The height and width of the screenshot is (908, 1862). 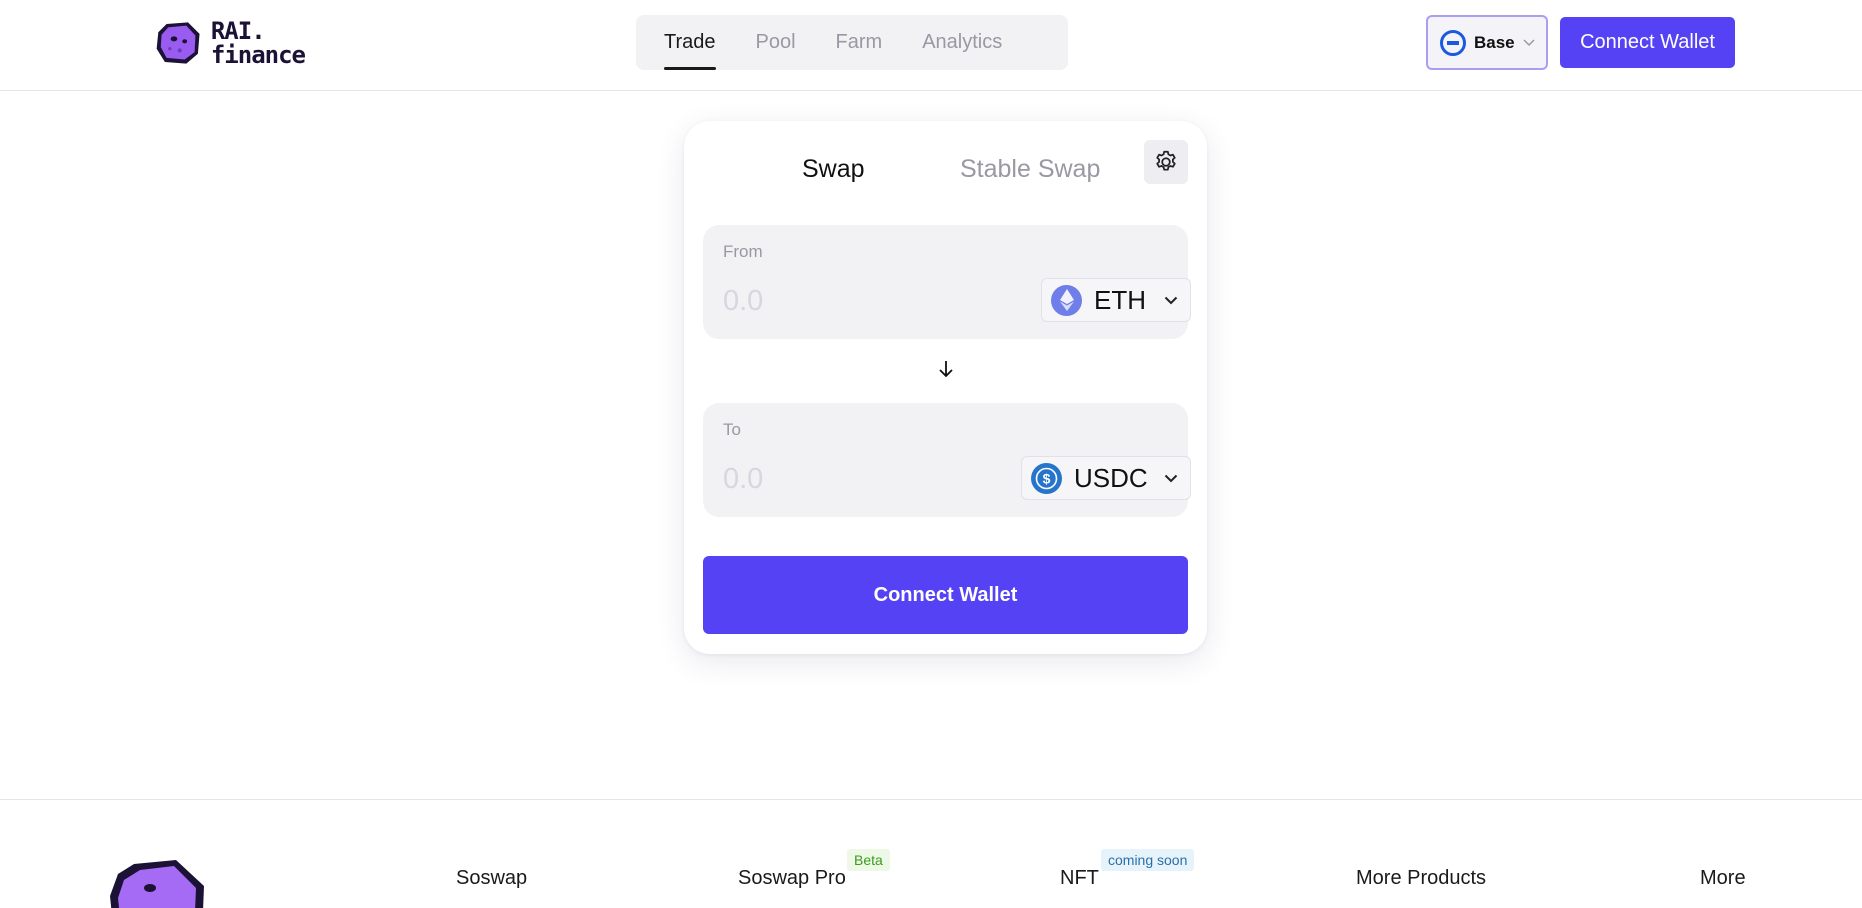 I want to click on rai-finance-logo: RAI. finance, so click(x=230, y=43).